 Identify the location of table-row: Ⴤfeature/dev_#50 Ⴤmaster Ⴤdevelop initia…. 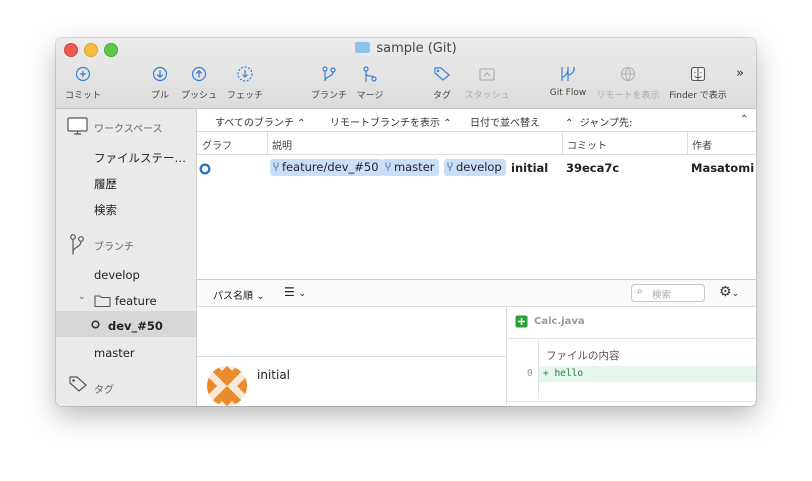
(476, 168).